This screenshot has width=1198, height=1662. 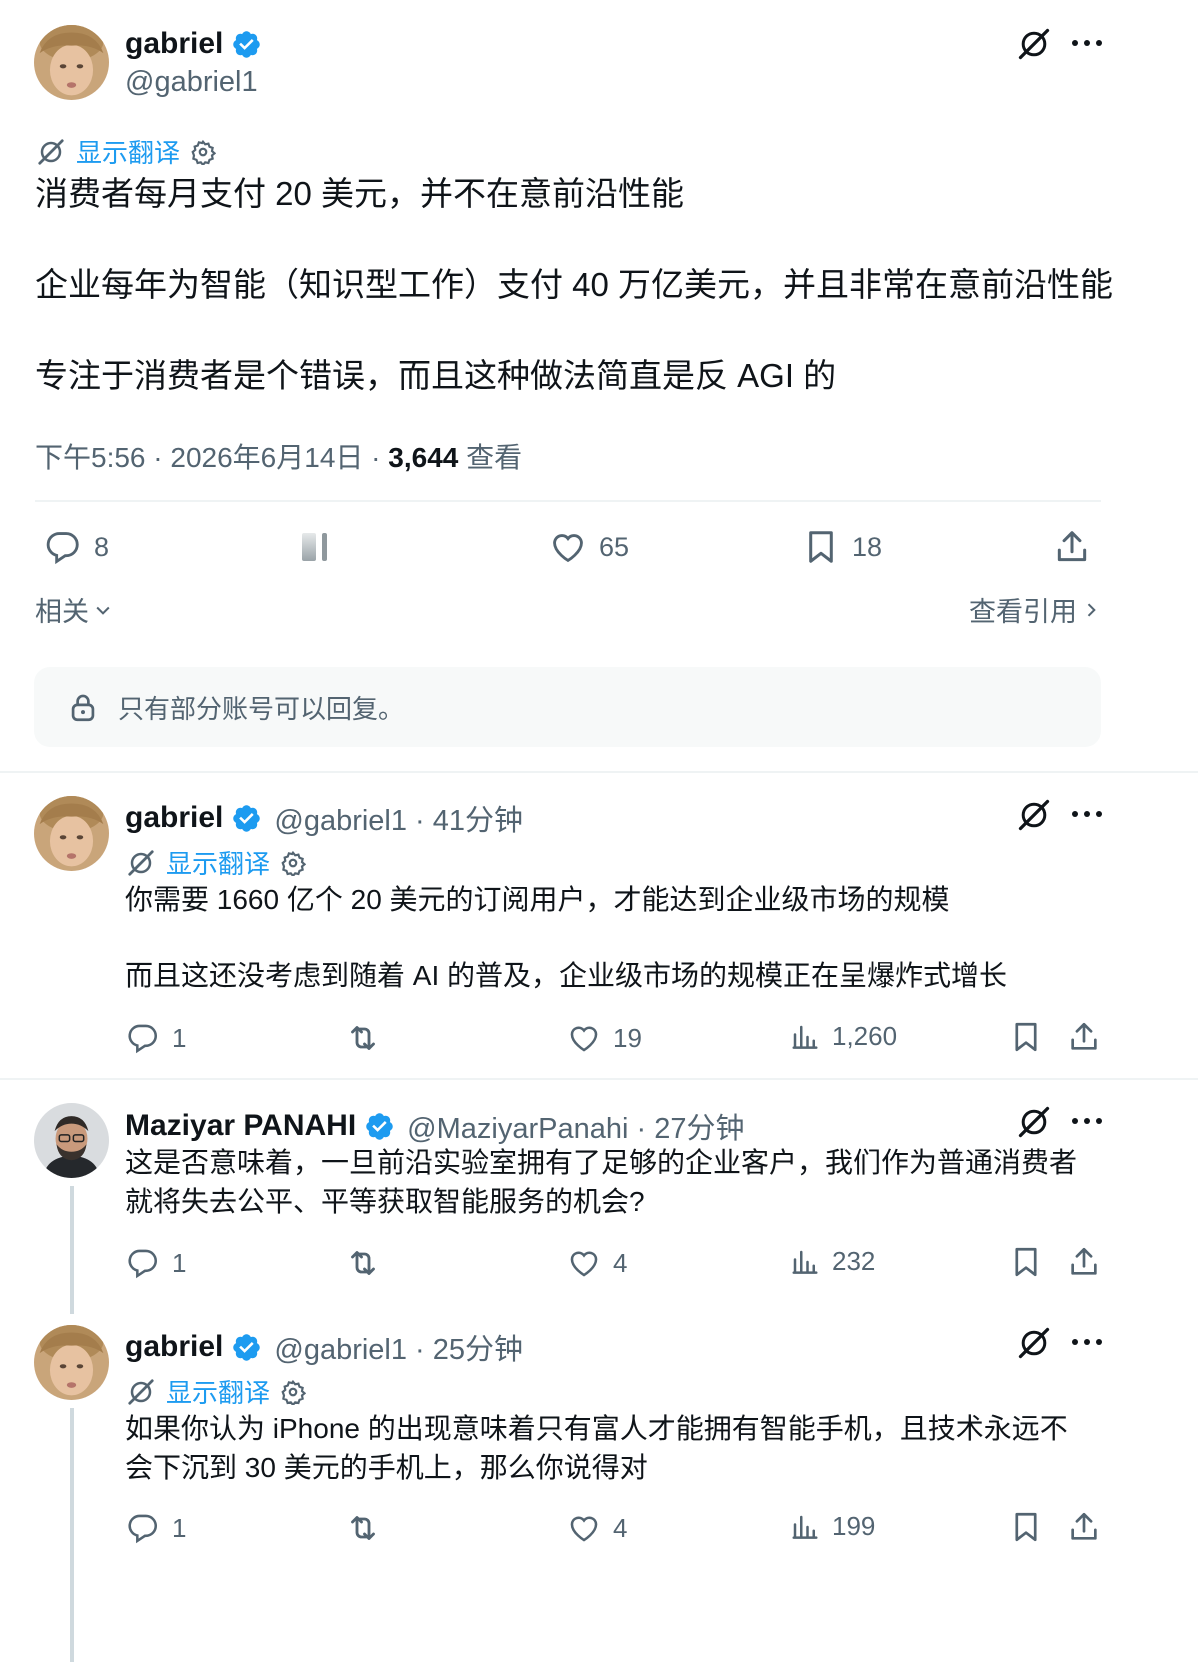 What do you see at coordinates (589, 547) in the screenshot?
I see `like-action: 65` at bounding box center [589, 547].